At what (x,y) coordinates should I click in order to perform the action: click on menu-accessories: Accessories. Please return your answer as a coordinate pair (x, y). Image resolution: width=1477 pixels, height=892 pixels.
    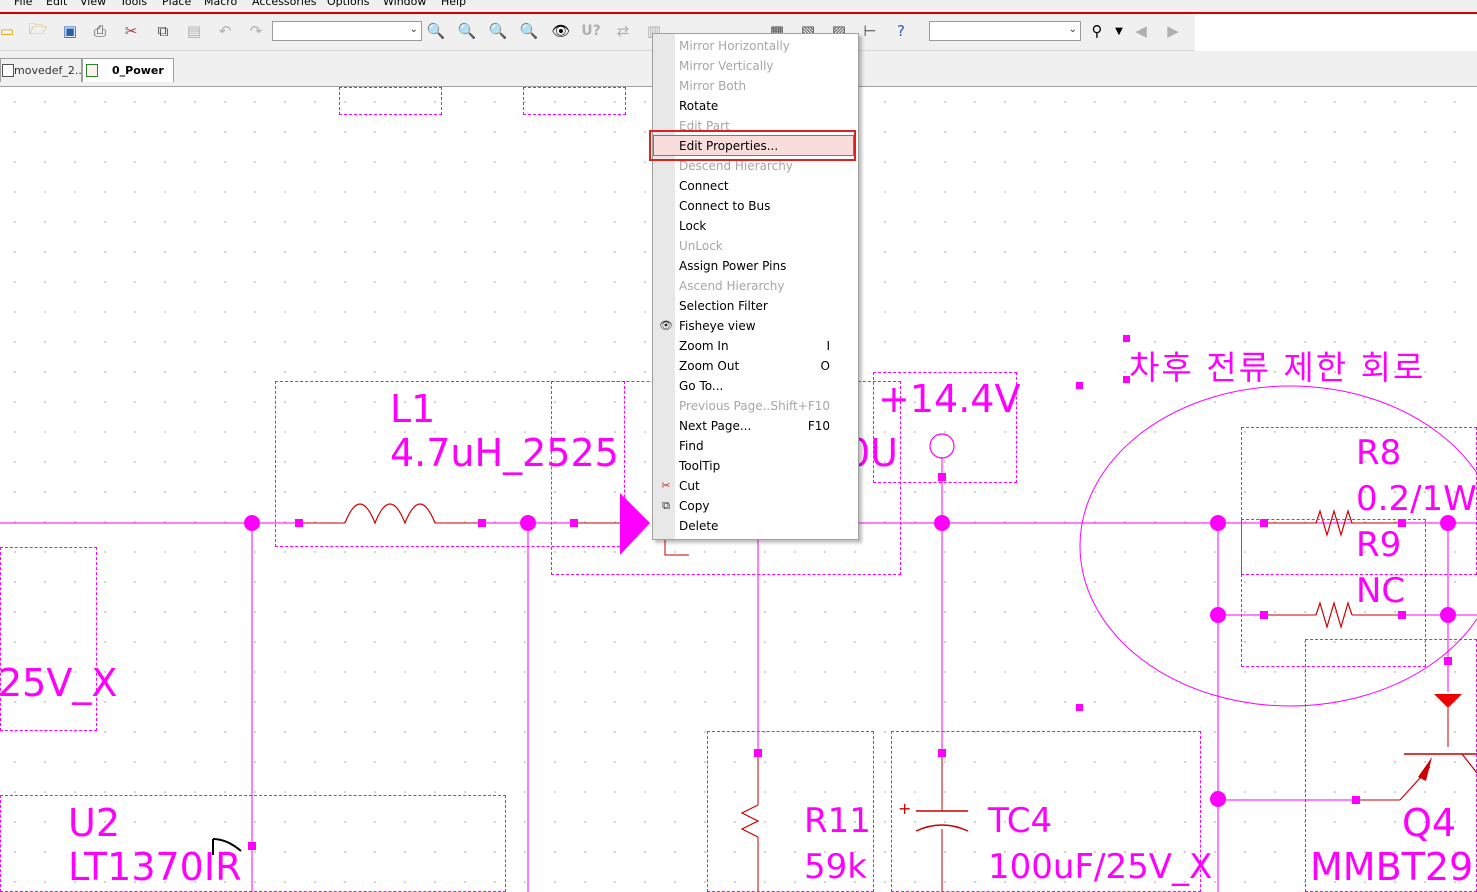
    Looking at the image, I should click on (284, 4).